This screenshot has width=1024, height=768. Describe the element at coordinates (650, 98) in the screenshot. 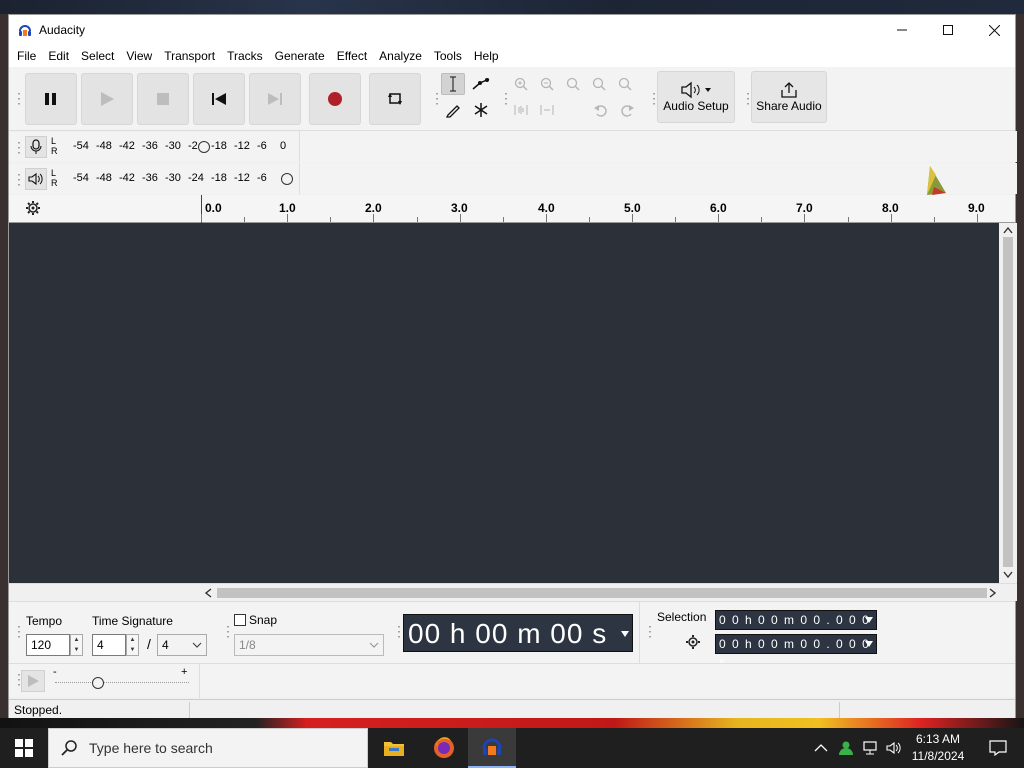

I see `audio-setup-grip` at that location.